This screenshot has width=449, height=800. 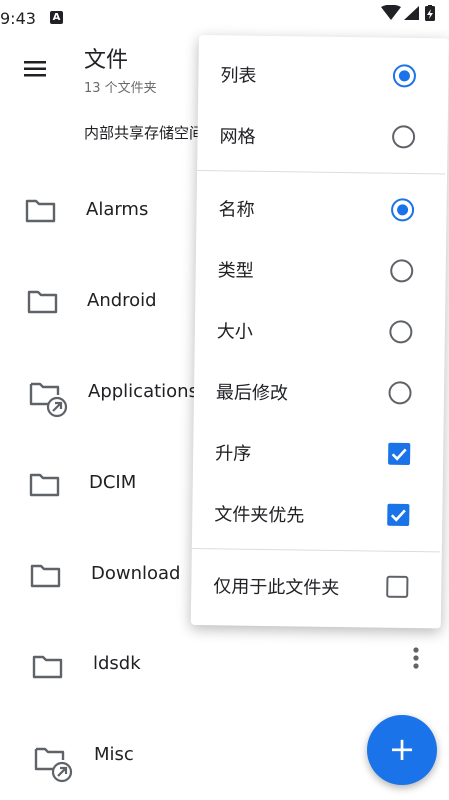 I want to click on menu-item-label: 网格, so click(x=237, y=137).